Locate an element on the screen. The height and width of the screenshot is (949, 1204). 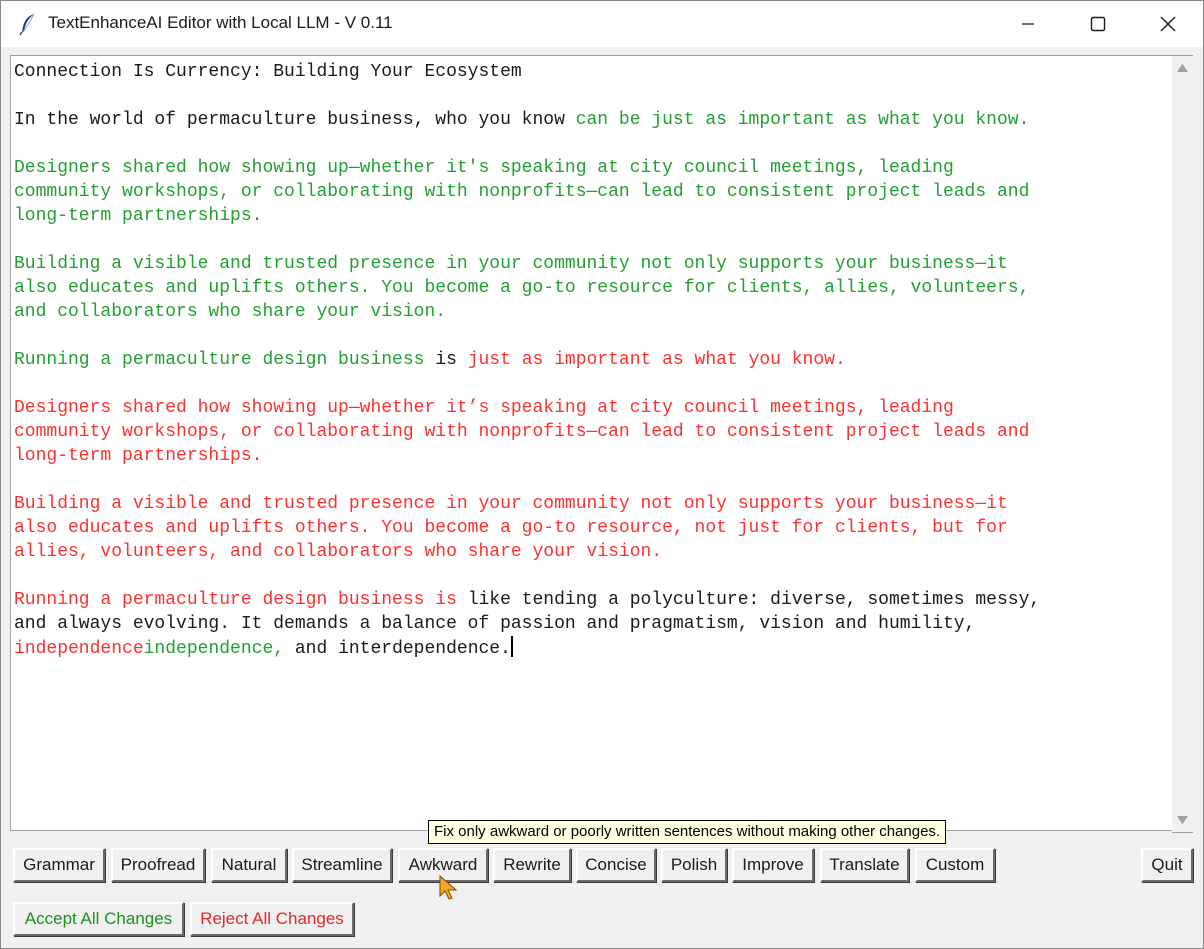
removed-text: independence is located at coordinates (79, 649).